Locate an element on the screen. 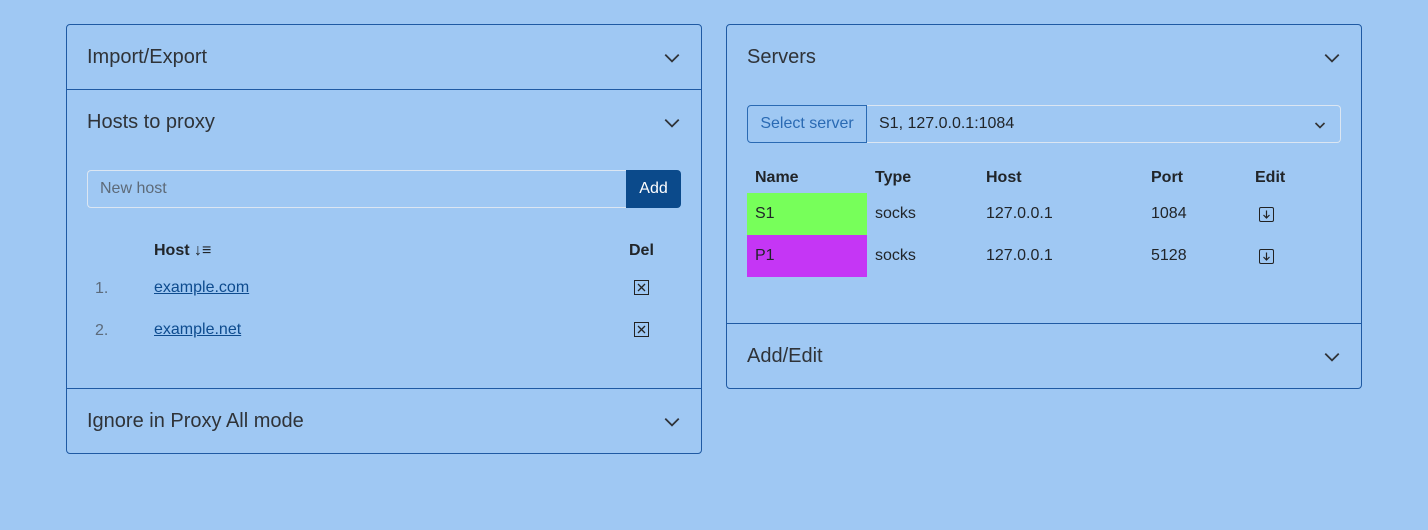  table-row: S1 socks 127.0.0.1 1084 is located at coordinates (1044, 214).